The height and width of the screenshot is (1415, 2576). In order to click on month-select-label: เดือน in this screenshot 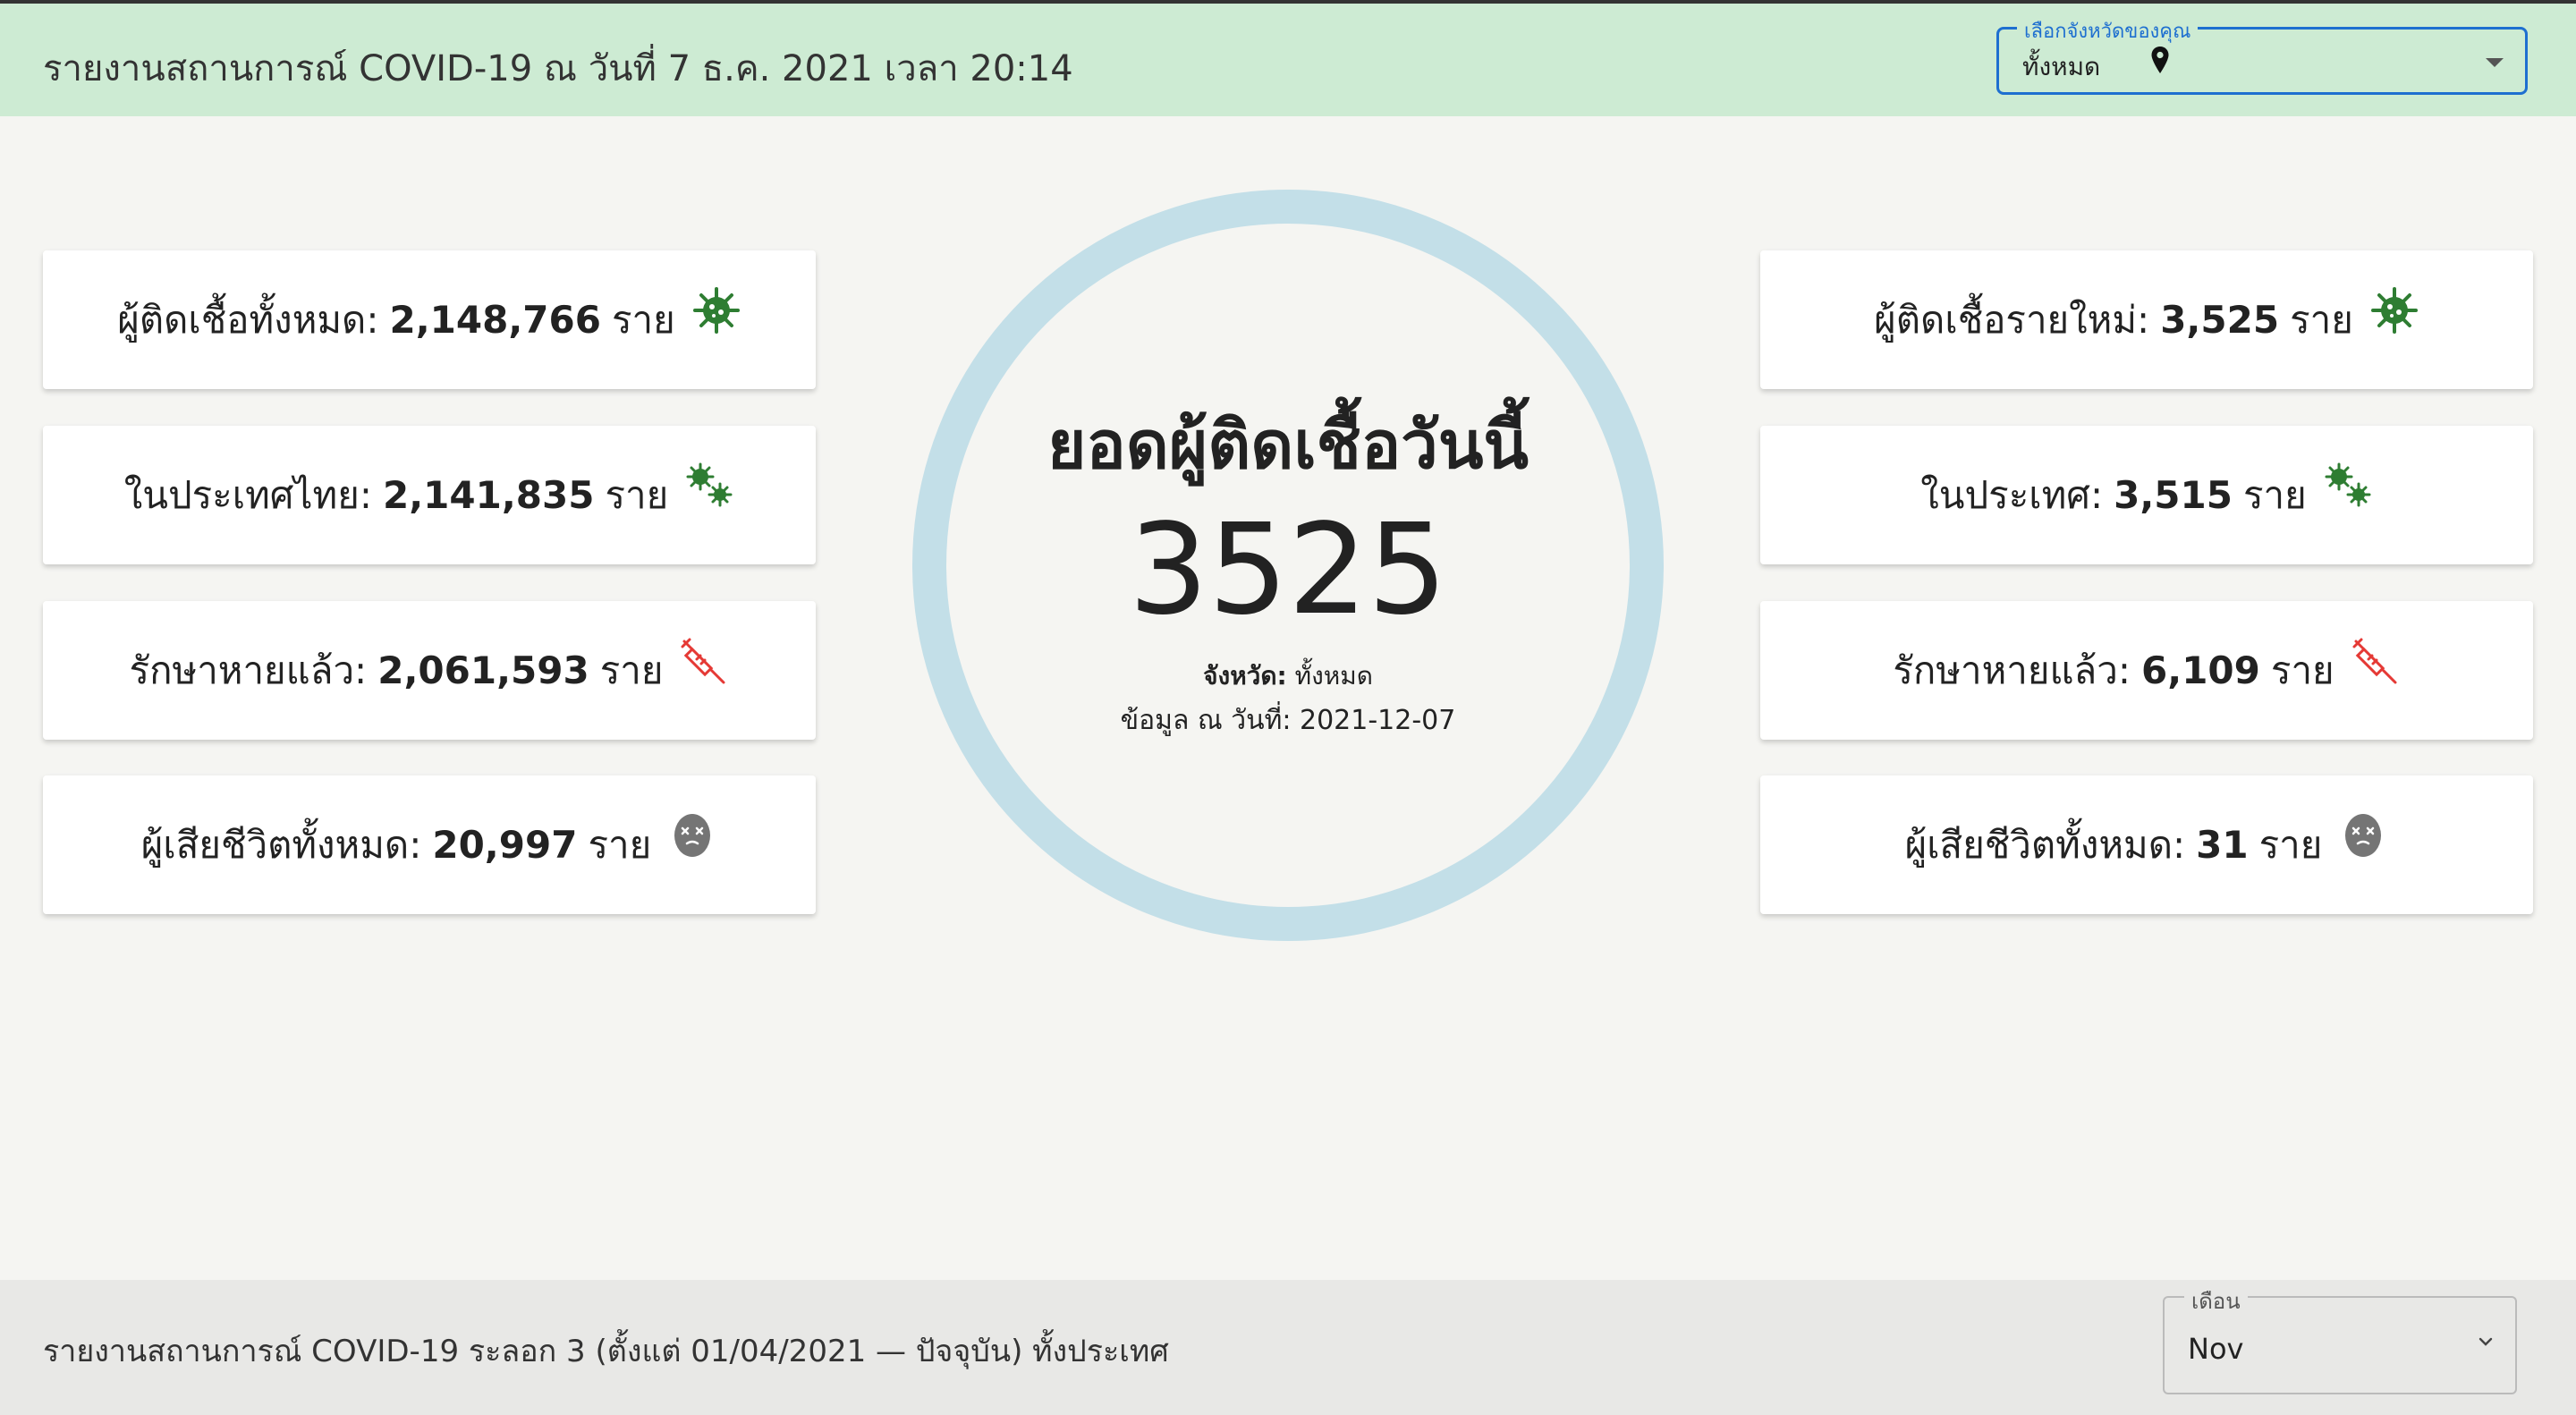, I will do `click(2216, 1301)`.